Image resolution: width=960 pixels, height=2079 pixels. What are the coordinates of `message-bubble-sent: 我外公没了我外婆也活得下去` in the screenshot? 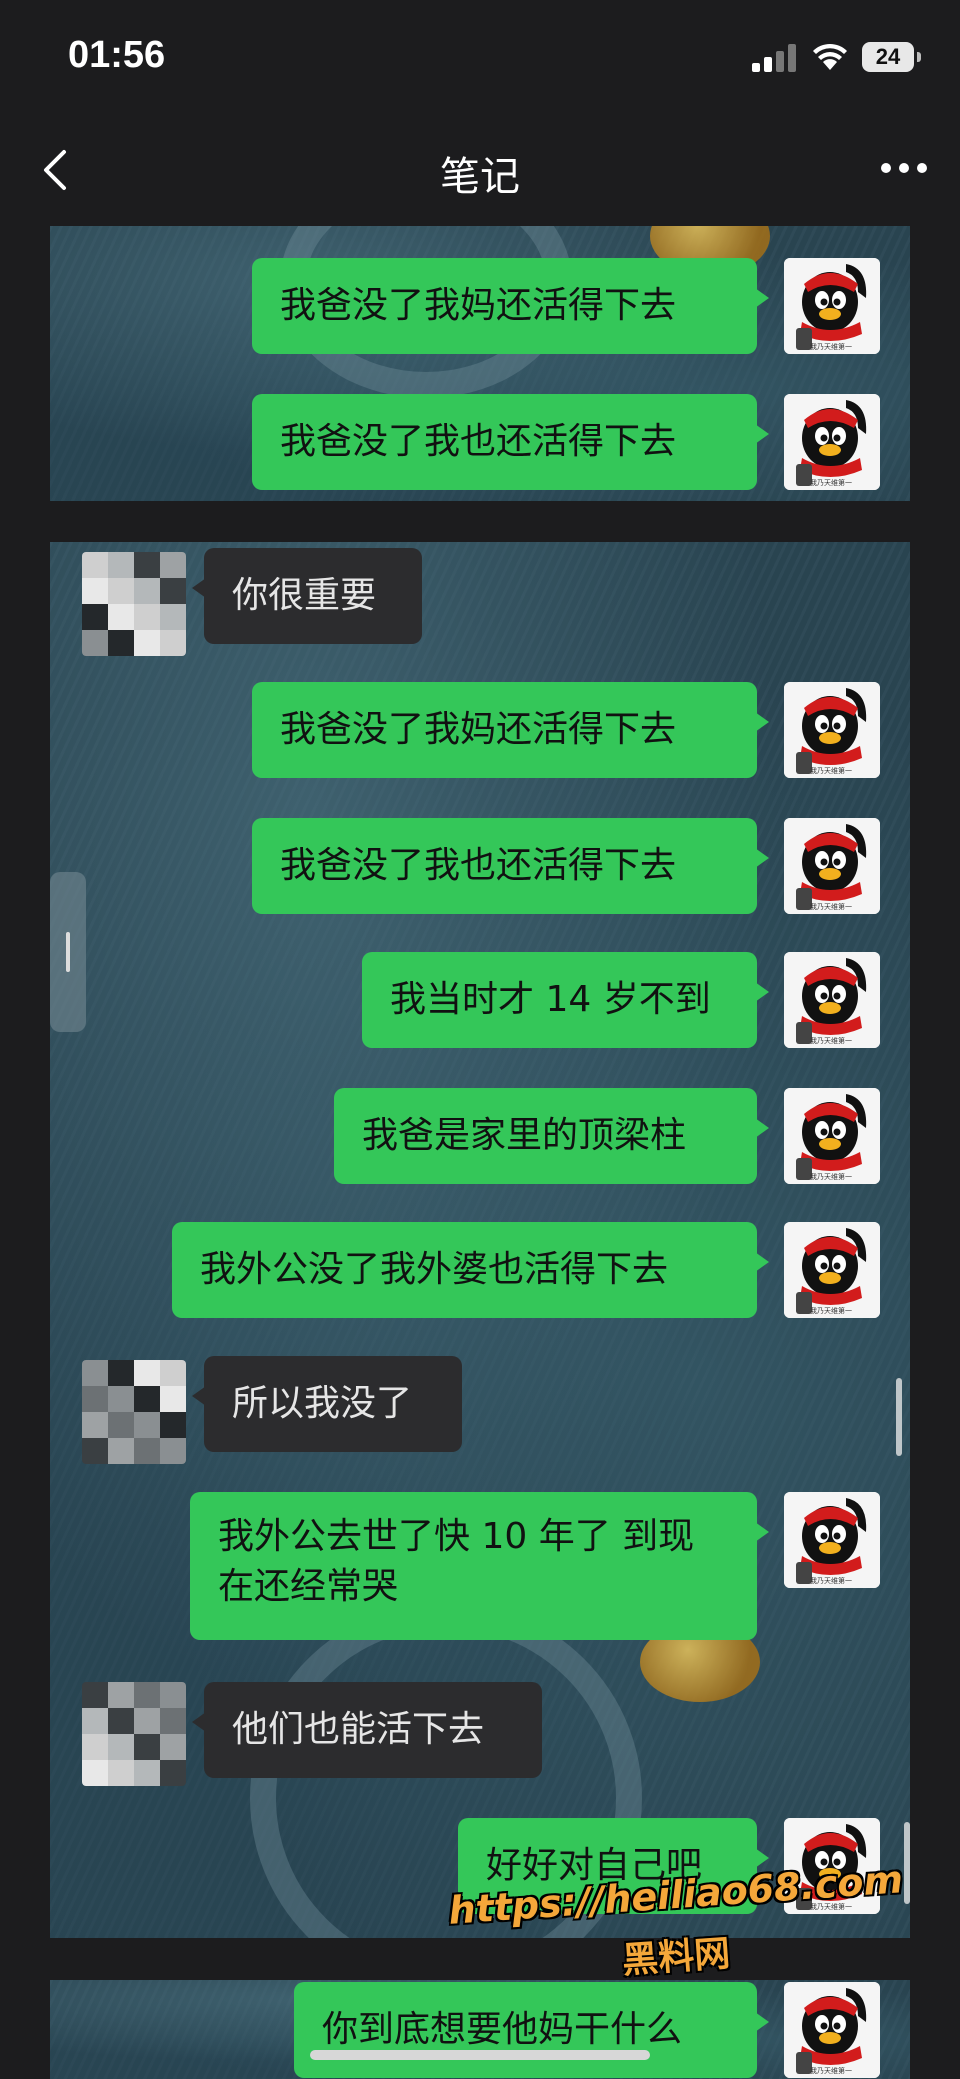 It's located at (470, 1270).